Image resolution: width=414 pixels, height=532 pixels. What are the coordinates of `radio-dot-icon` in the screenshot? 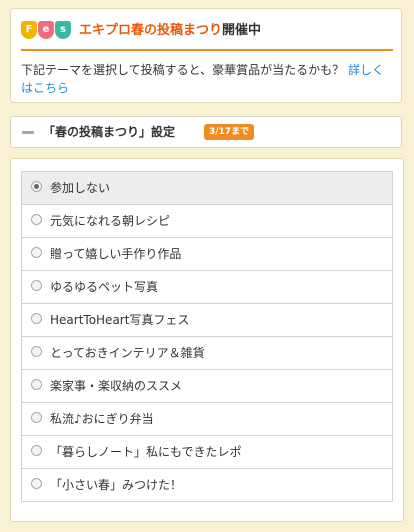 It's located at (36, 186).